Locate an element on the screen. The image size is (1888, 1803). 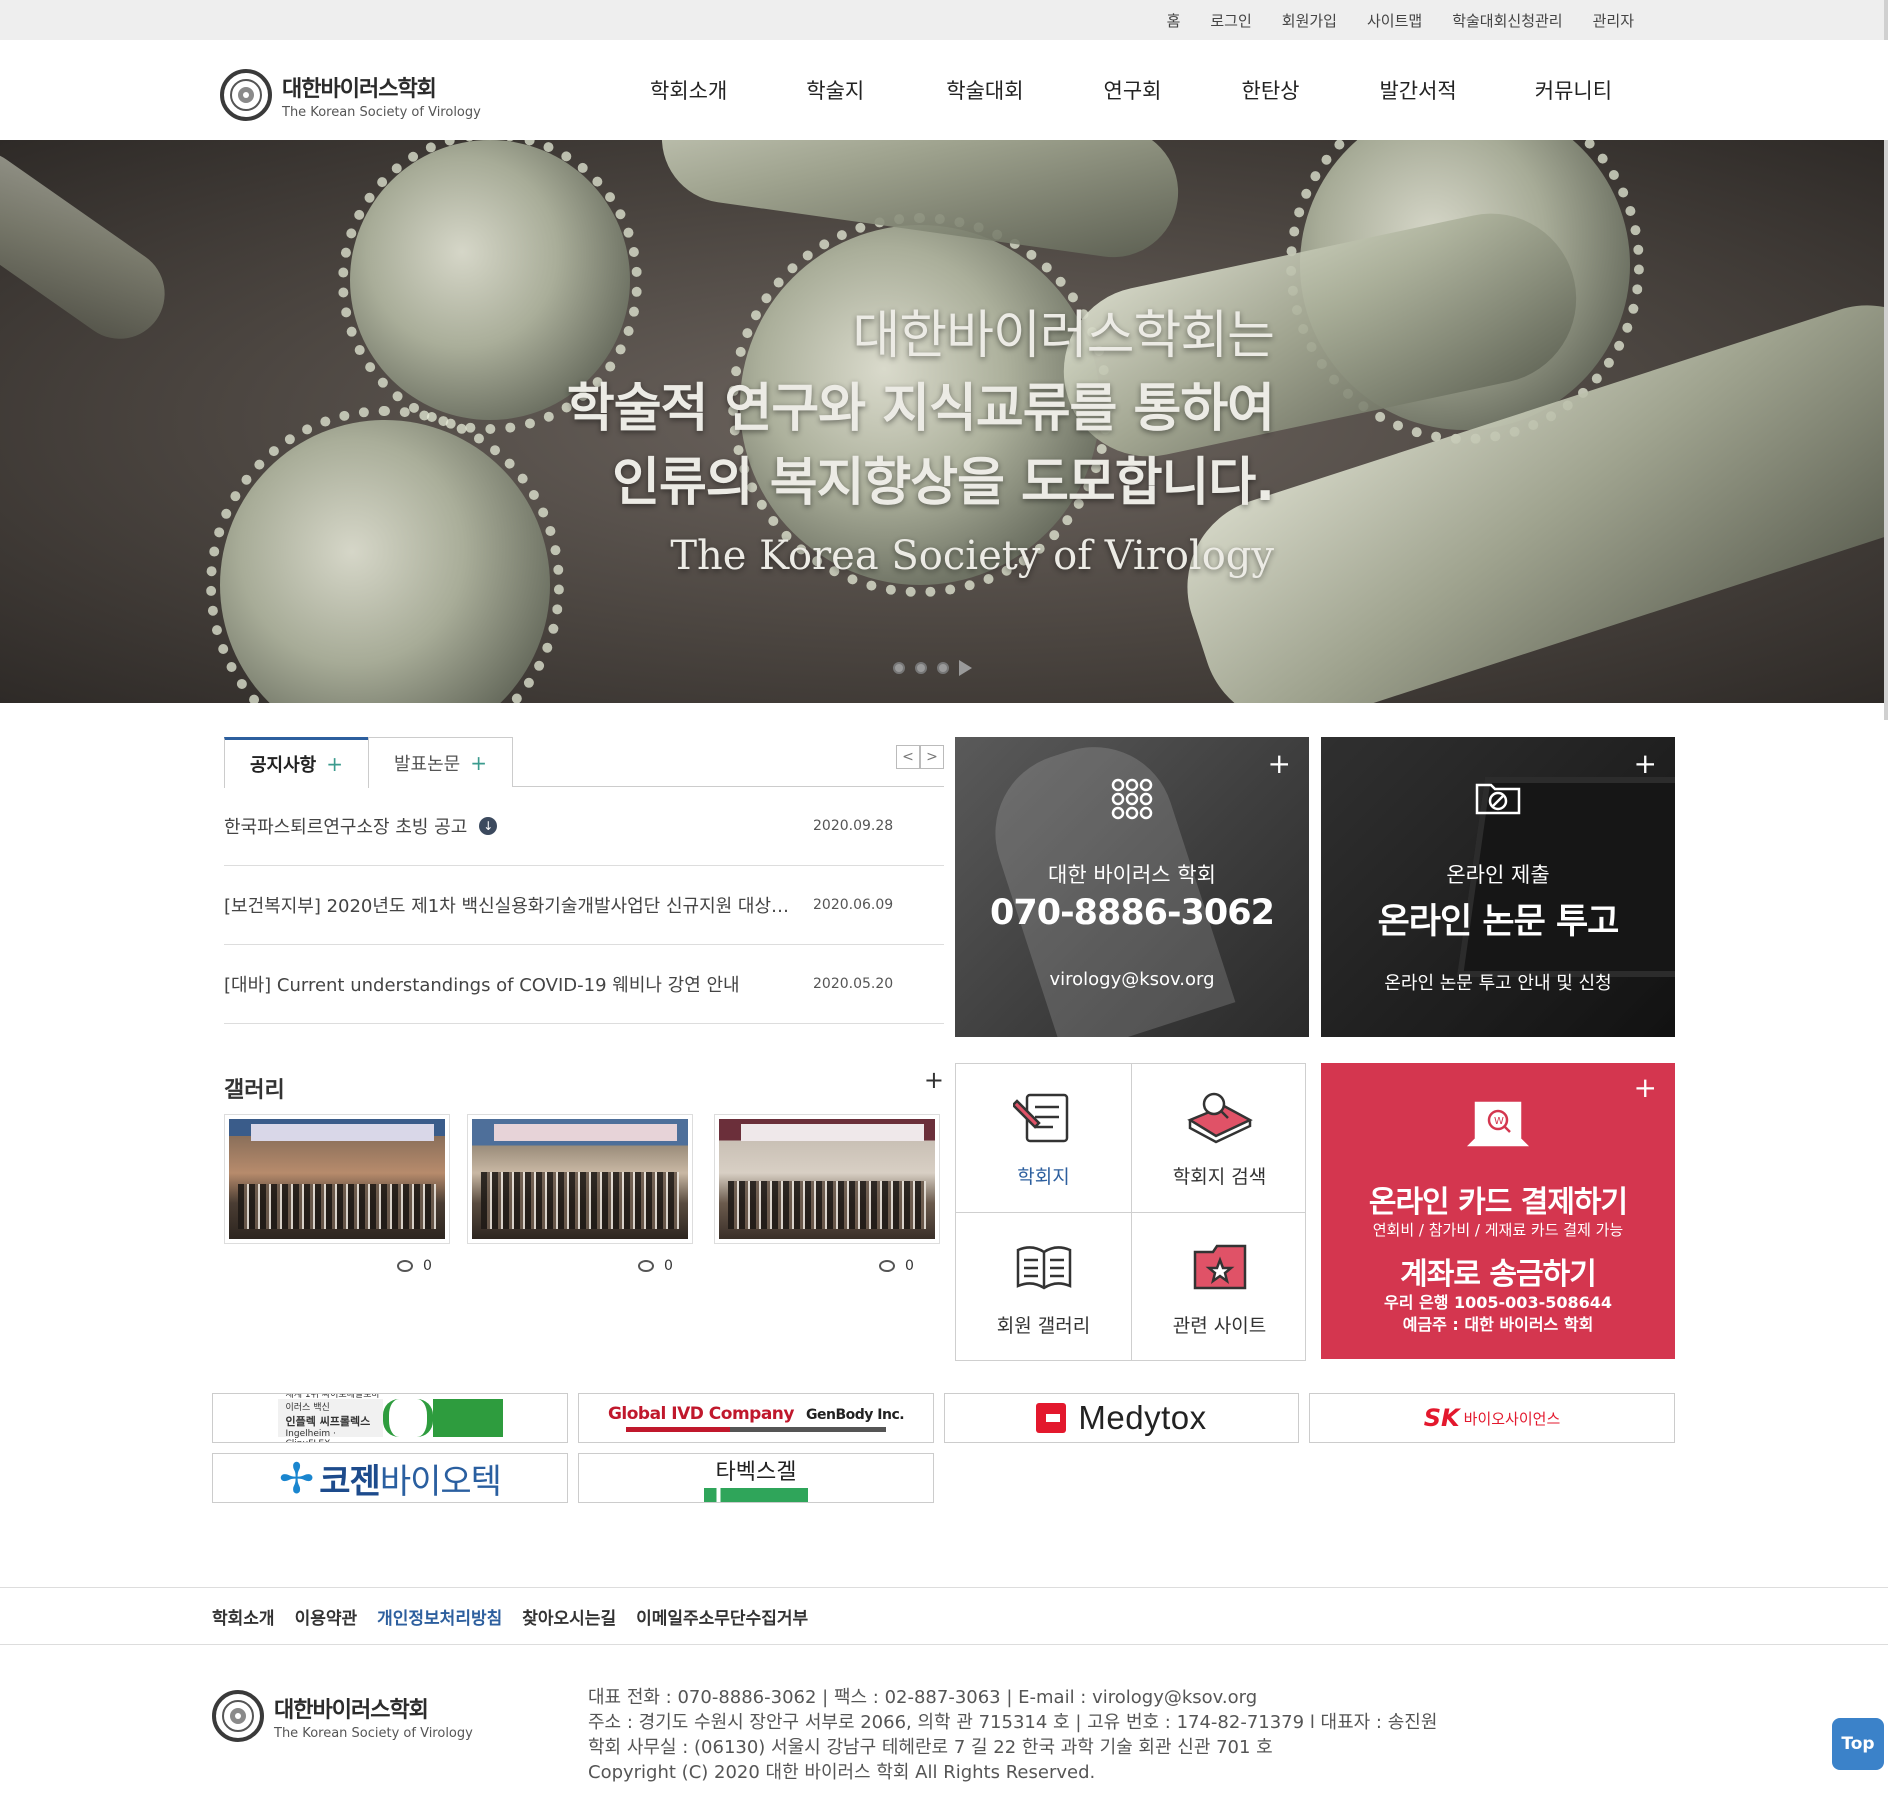
gallery-section: 갤러리 + 0 0 0 is located at coordinates (584, 1170).